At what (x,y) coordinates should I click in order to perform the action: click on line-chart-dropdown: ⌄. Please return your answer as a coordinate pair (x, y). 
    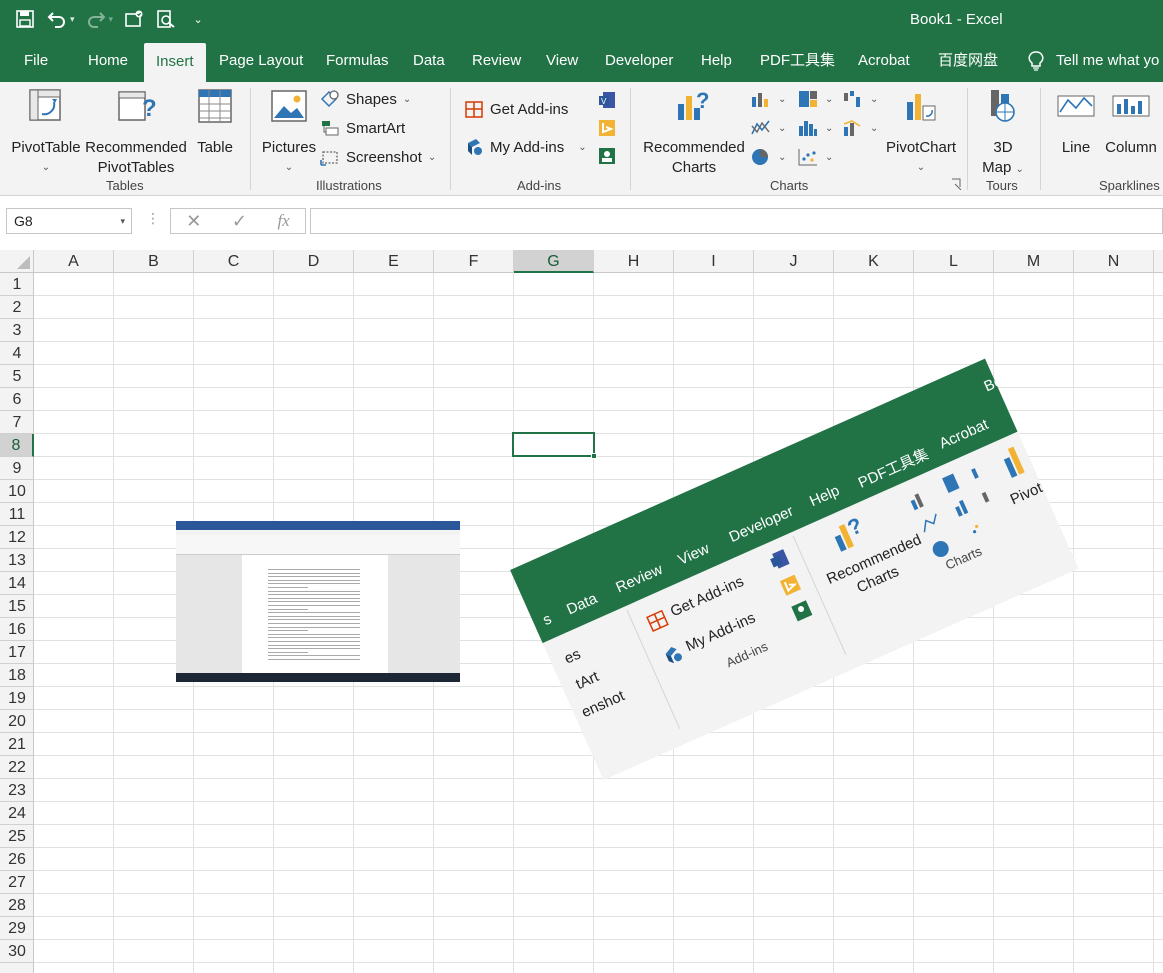
    Looking at the image, I should click on (768, 128).